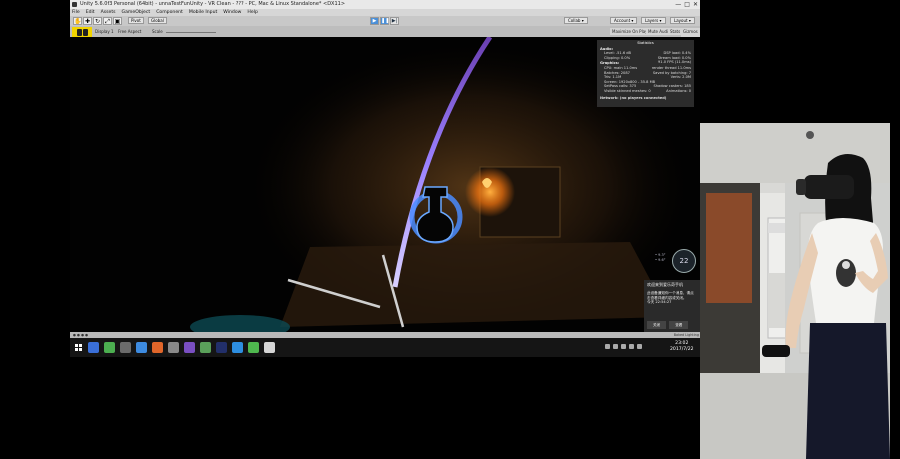  I want to click on layout-dropdown: Layout ▾, so click(682, 20).